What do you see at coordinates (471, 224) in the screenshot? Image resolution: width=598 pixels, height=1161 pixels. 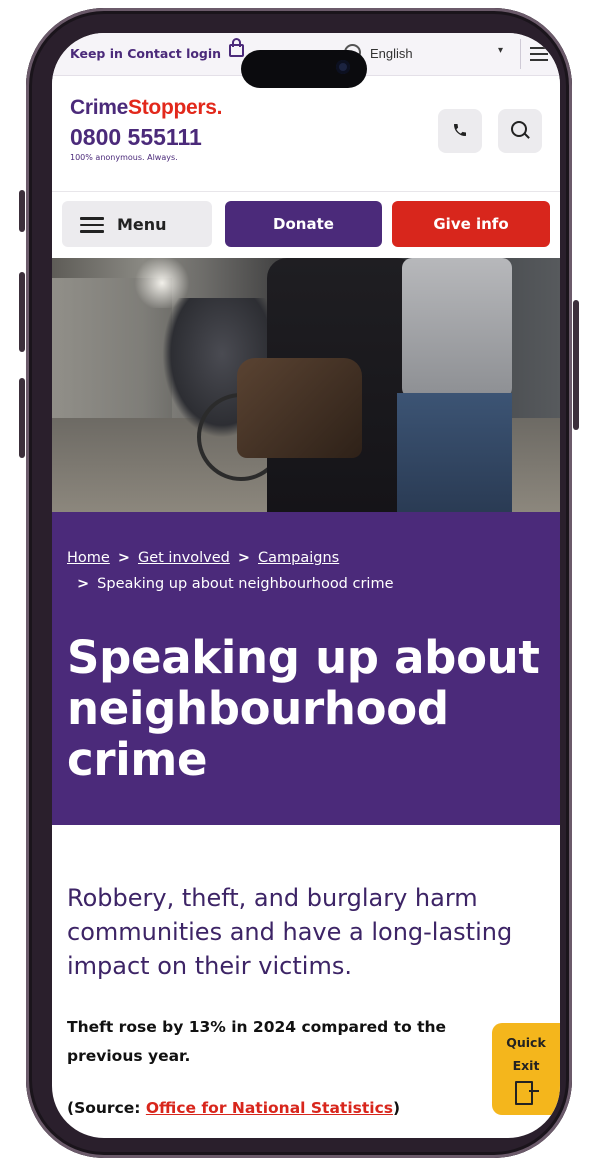 I see `give-info-button: Give info` at bounding box center [471, 224].